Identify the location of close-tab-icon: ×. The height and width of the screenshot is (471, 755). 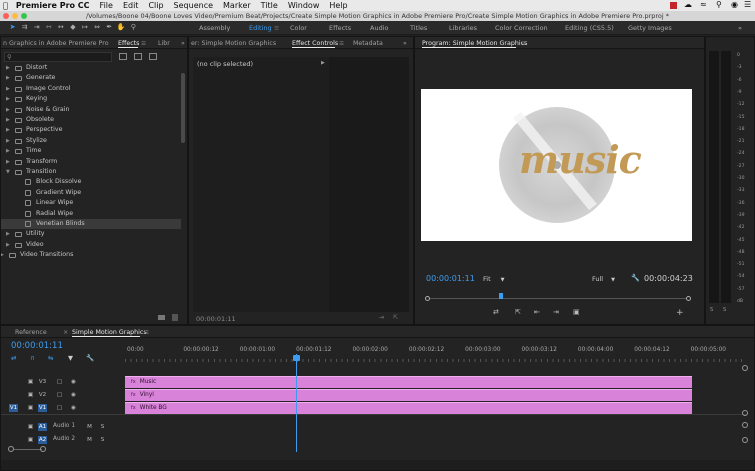
(65, 332).